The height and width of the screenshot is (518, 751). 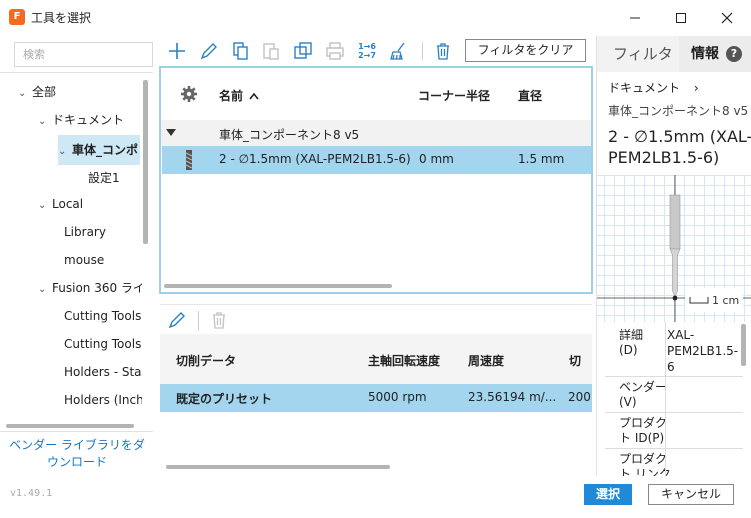 I want to click on tree-horizontal-scrollbar, so click(x=70, y=426).